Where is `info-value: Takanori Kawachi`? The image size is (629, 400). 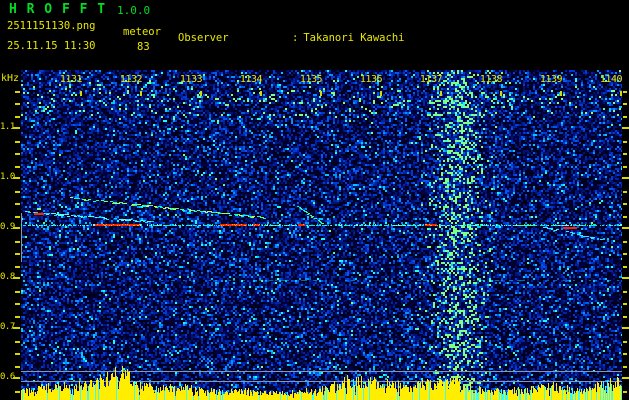
info-value: Takanori Kawachi is located at coordinates (354, 38).